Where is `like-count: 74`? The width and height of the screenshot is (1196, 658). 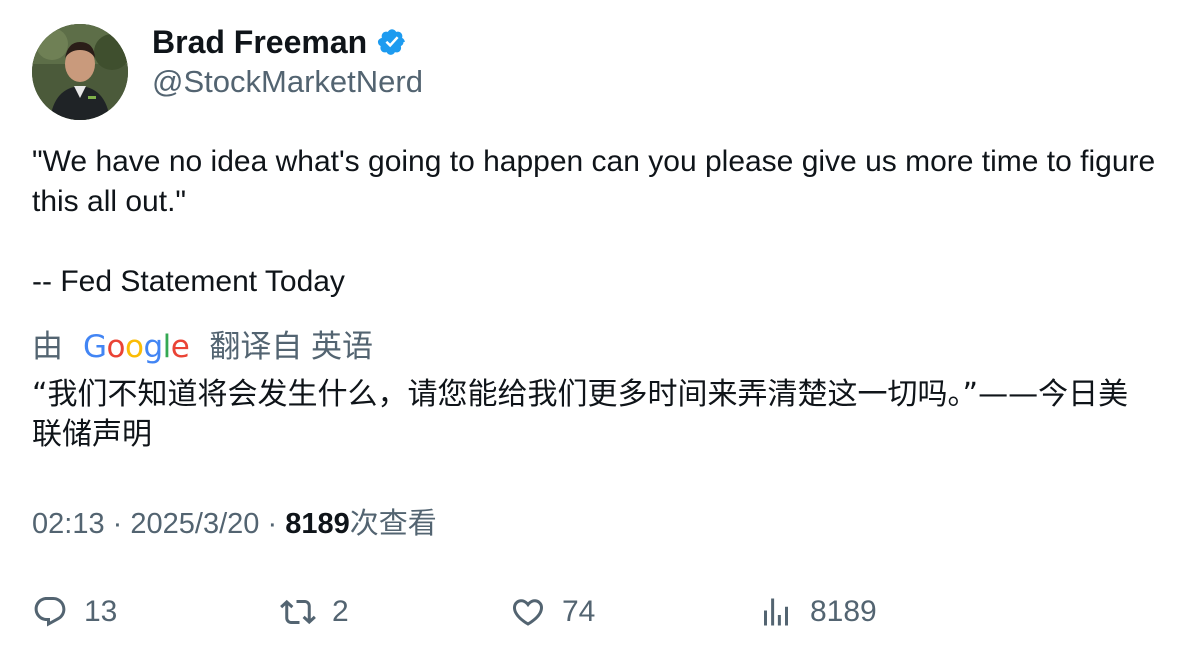
like-count: 74 is located at coordinates (579, 611).